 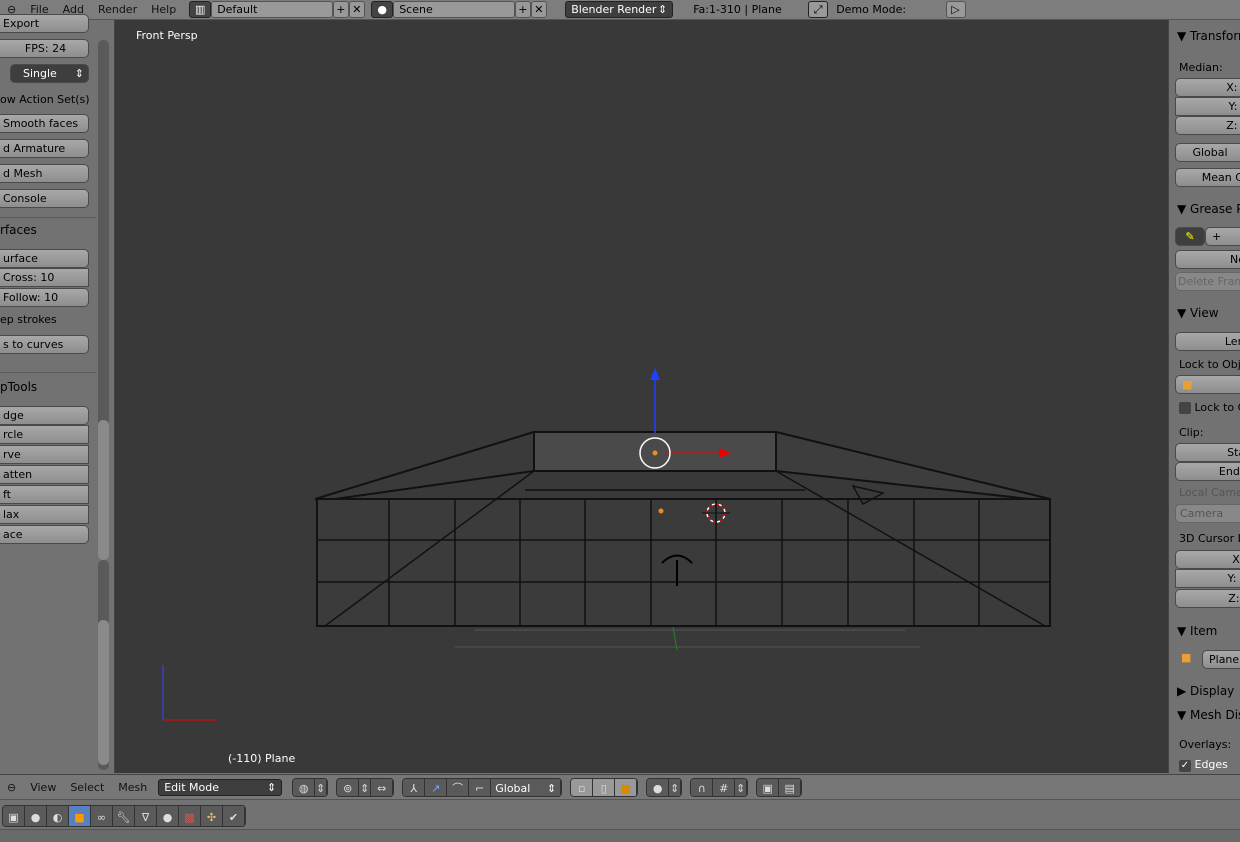 I want to click on view-header: ▼ View, so click(x=1198, y=313).